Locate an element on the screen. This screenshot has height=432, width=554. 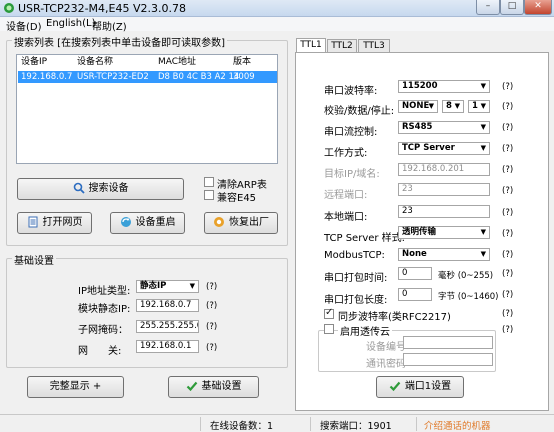
gateway-help: (?) is located at coordinates (211, 348).